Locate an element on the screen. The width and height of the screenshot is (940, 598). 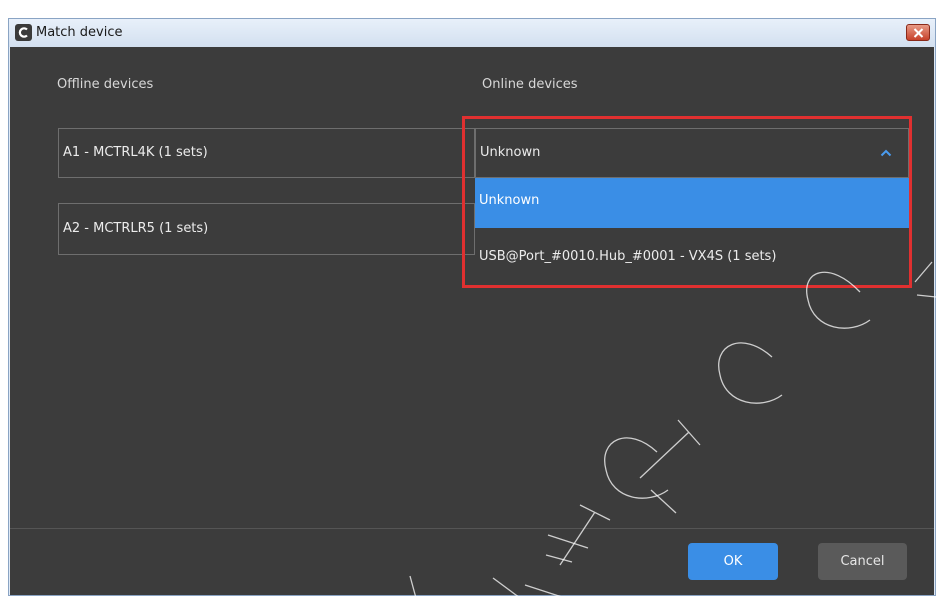
offline-device-a2: A2 - MCTRLR5 (1 sets) is located at coordinates (266, 229).